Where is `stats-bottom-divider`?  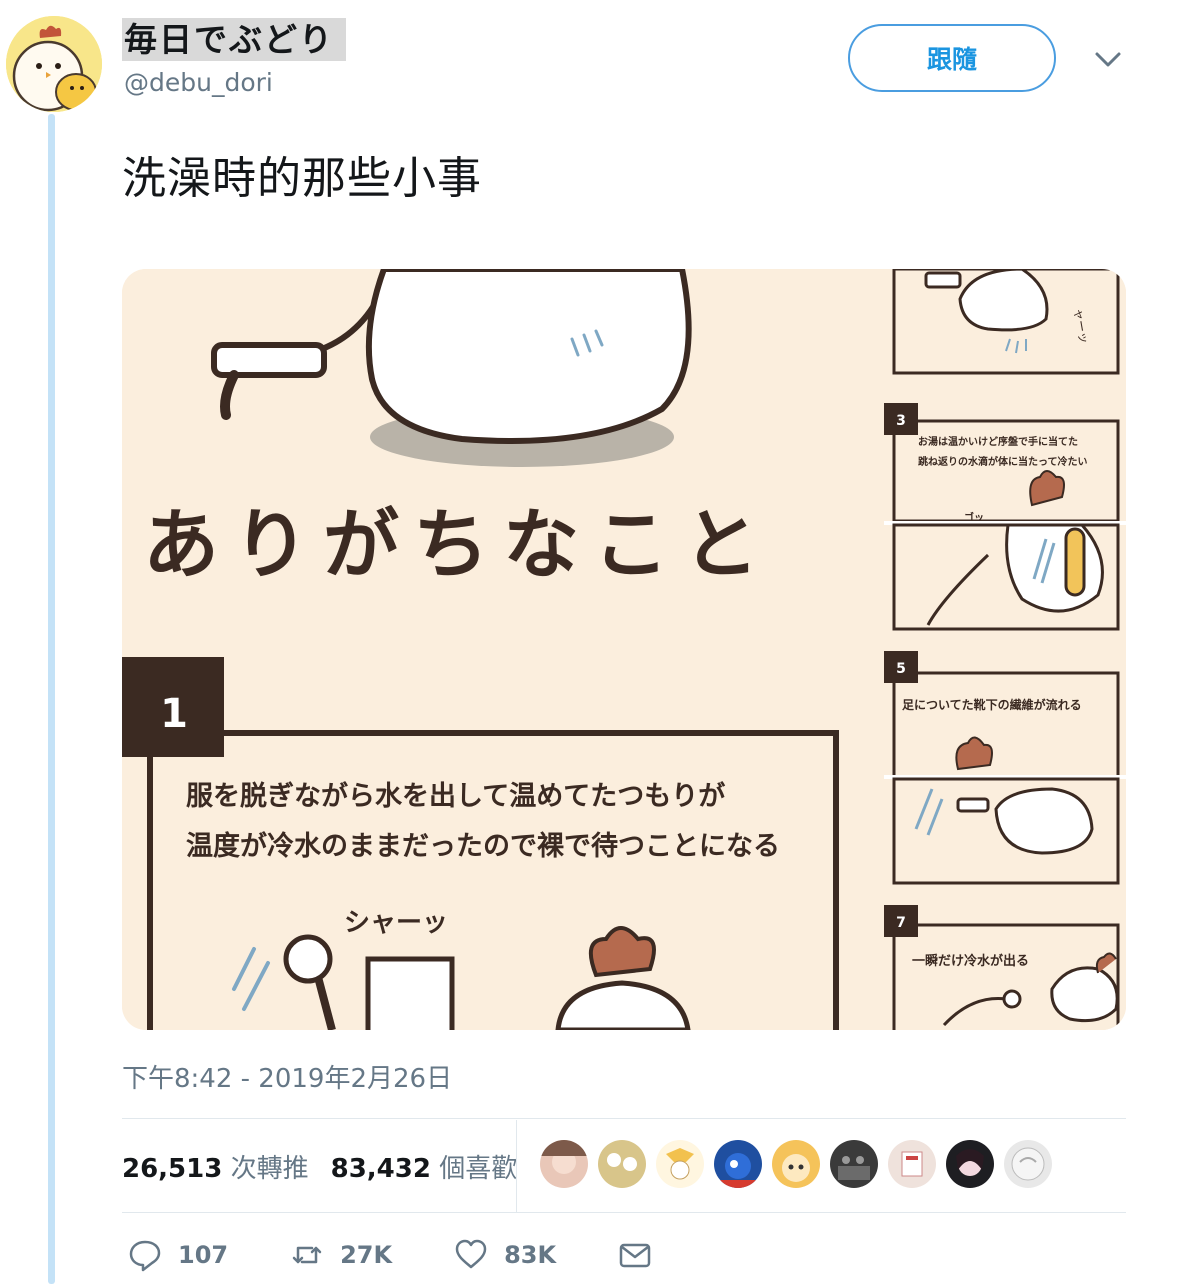 stats-bottom-divider is located at coordinates (624, 1212).